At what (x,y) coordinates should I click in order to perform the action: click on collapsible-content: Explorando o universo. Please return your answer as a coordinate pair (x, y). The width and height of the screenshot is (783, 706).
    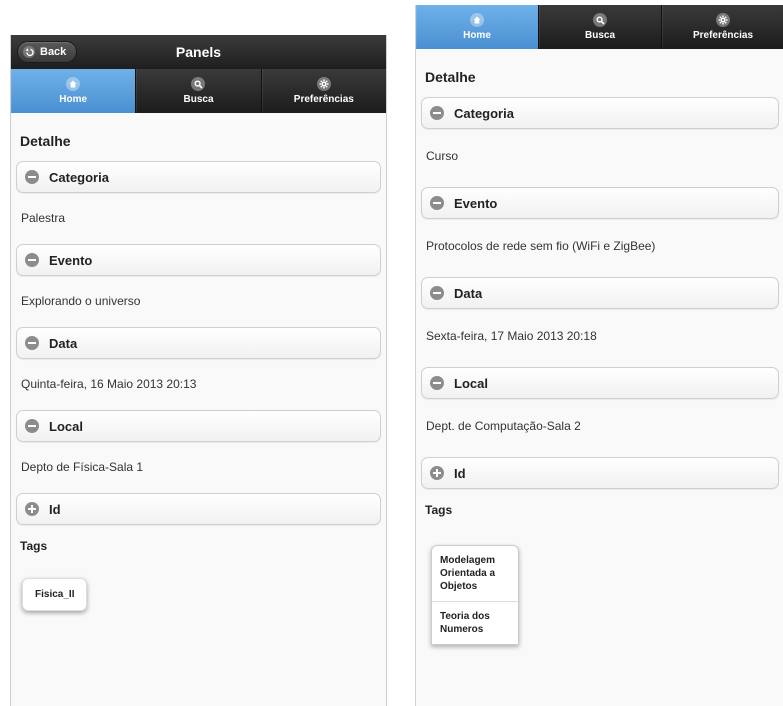
    Looking at the image, I should click on (81, 301).